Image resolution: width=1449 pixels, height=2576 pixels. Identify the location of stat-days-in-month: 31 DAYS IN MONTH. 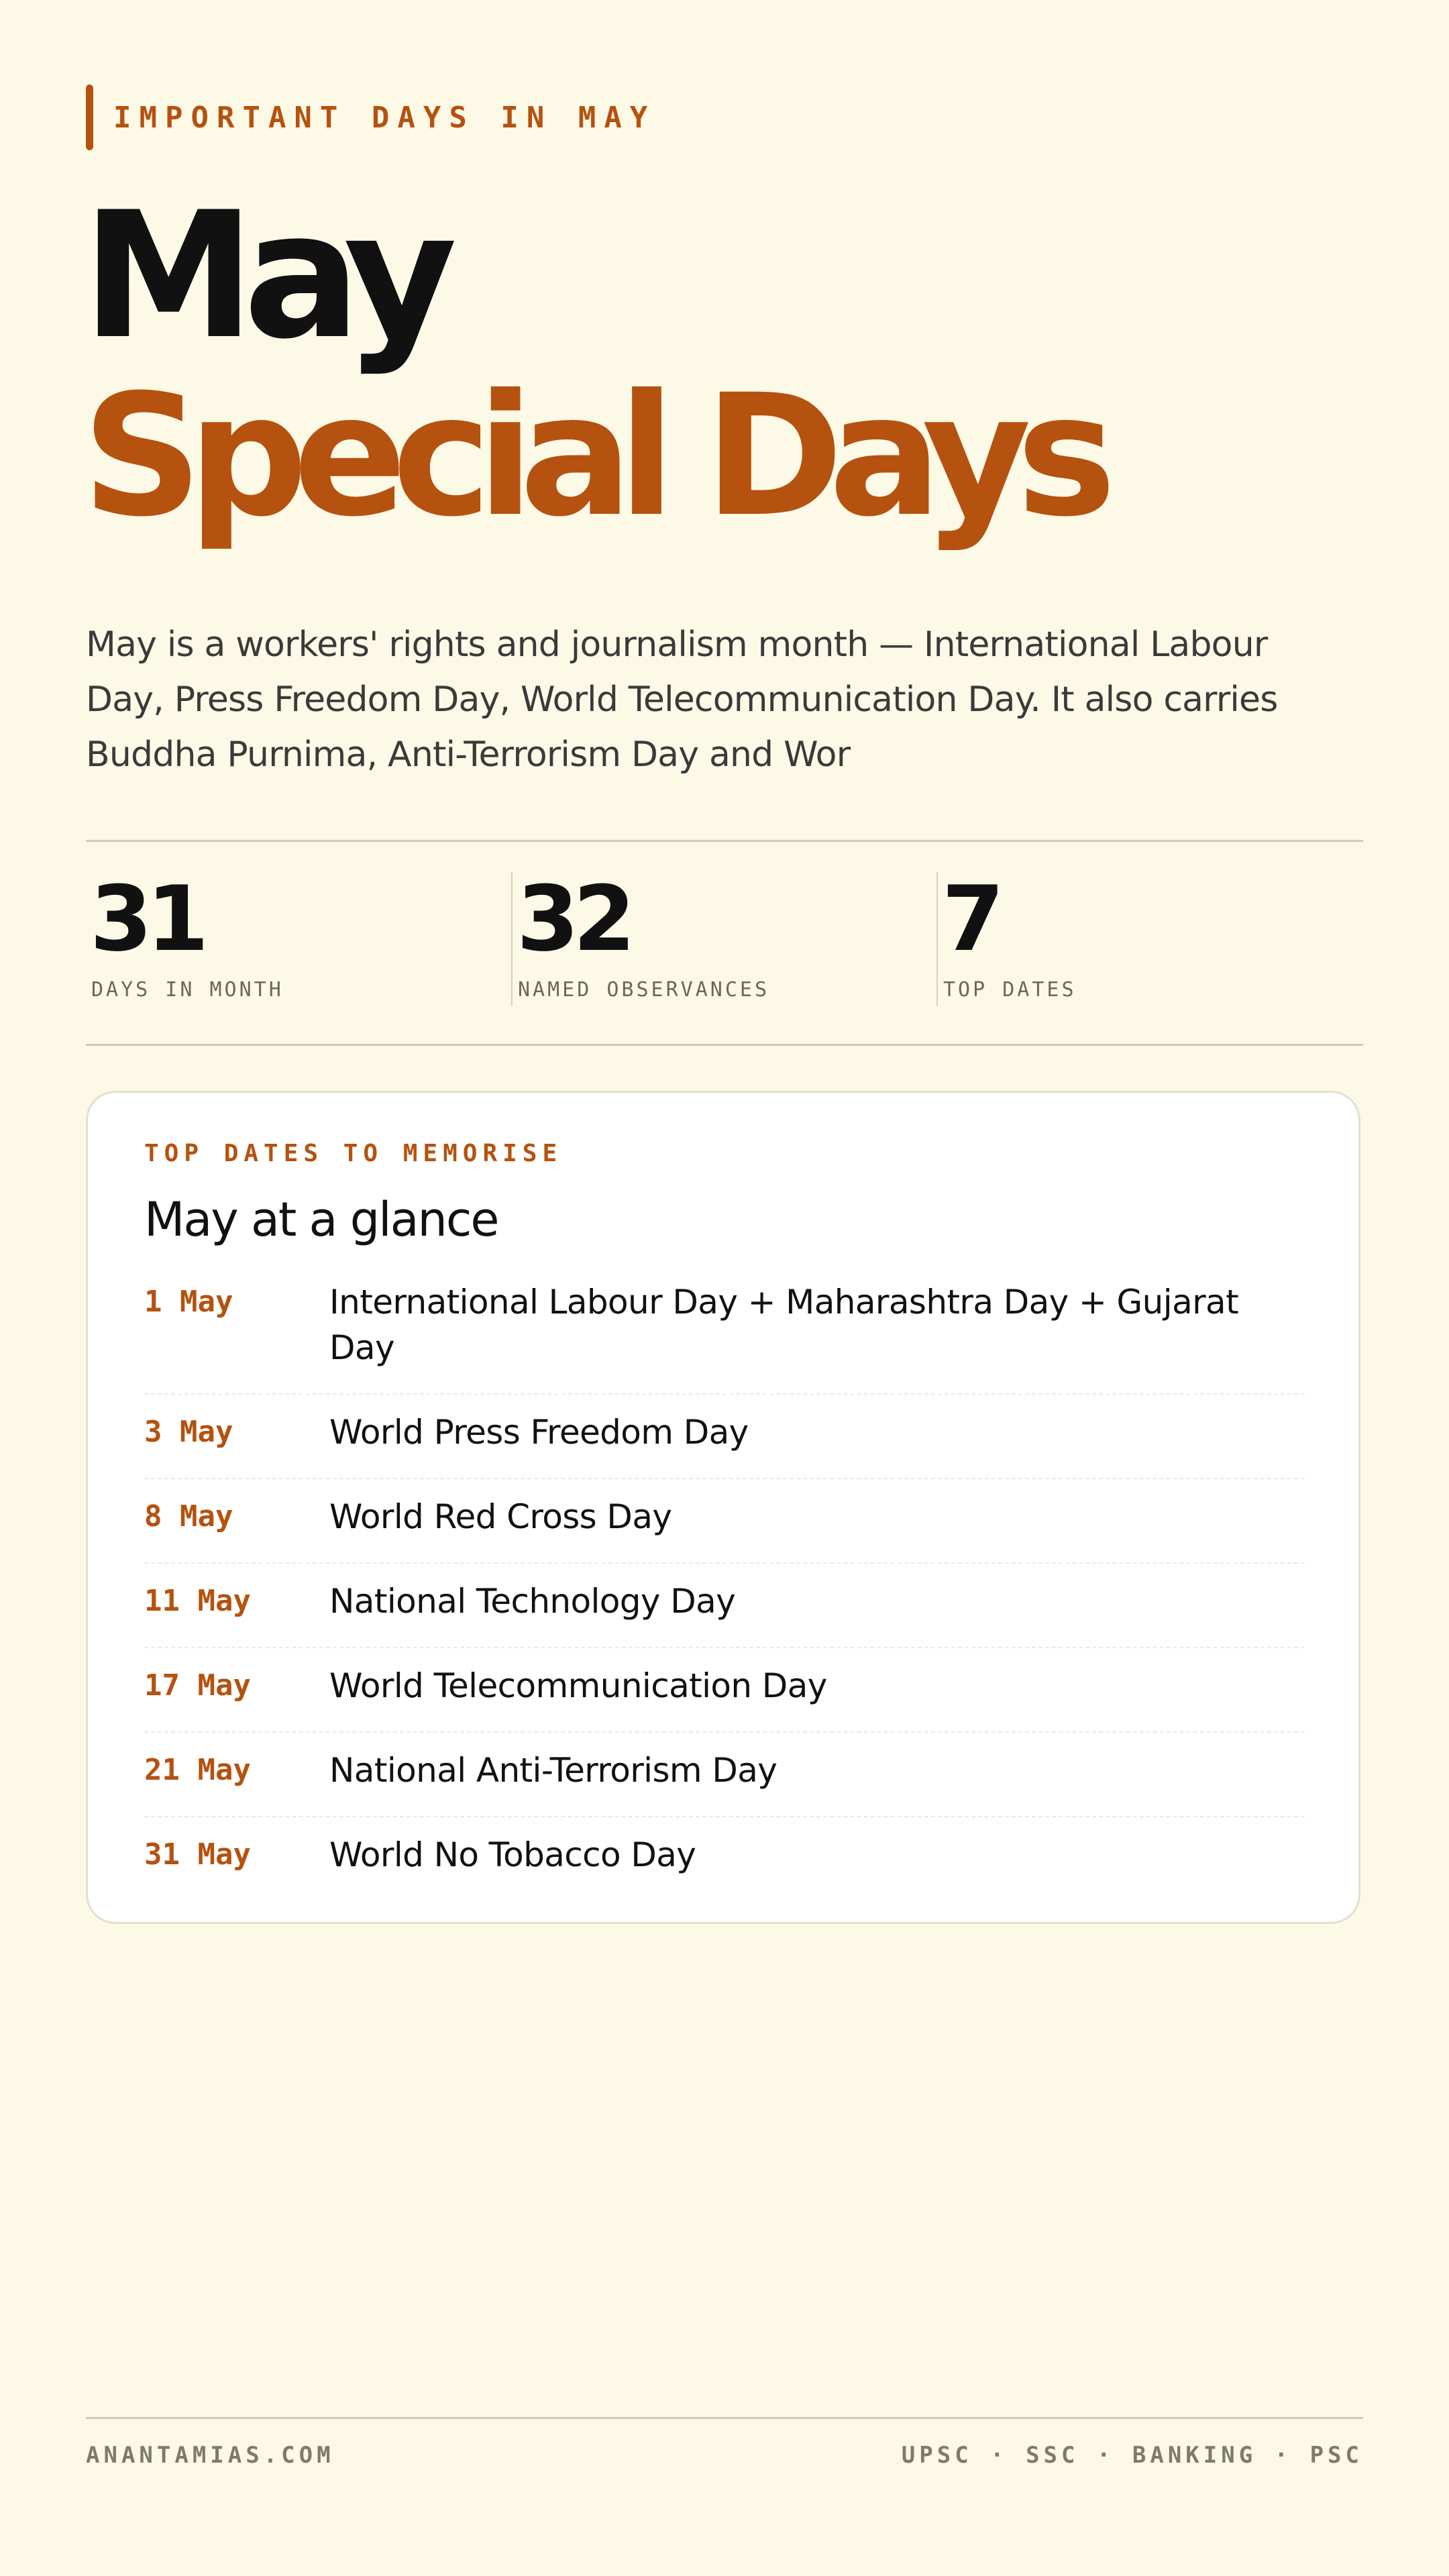
(297, 939).